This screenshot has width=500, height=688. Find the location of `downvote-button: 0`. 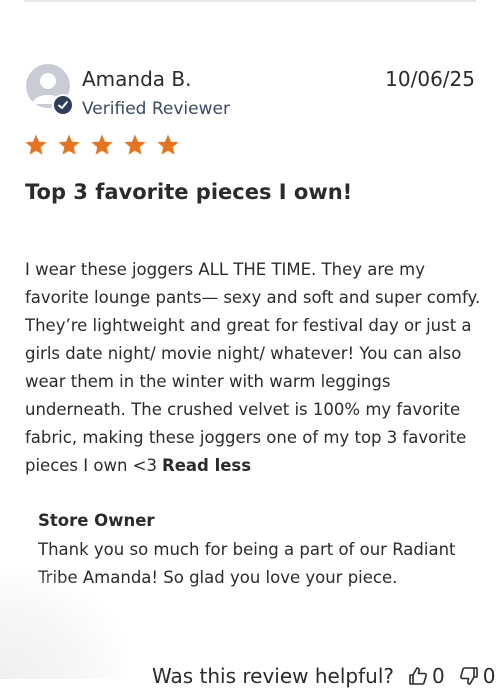

downvote-button: 0 is located at coordinates (477, 676).